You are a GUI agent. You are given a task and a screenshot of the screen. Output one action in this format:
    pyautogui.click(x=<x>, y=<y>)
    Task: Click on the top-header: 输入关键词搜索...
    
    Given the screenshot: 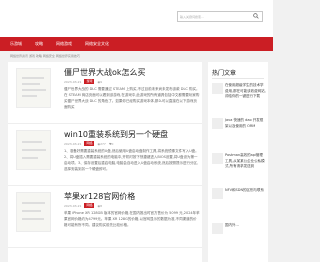 What is the action you would take?
    pyautogui.click(x=136, y=18)
    